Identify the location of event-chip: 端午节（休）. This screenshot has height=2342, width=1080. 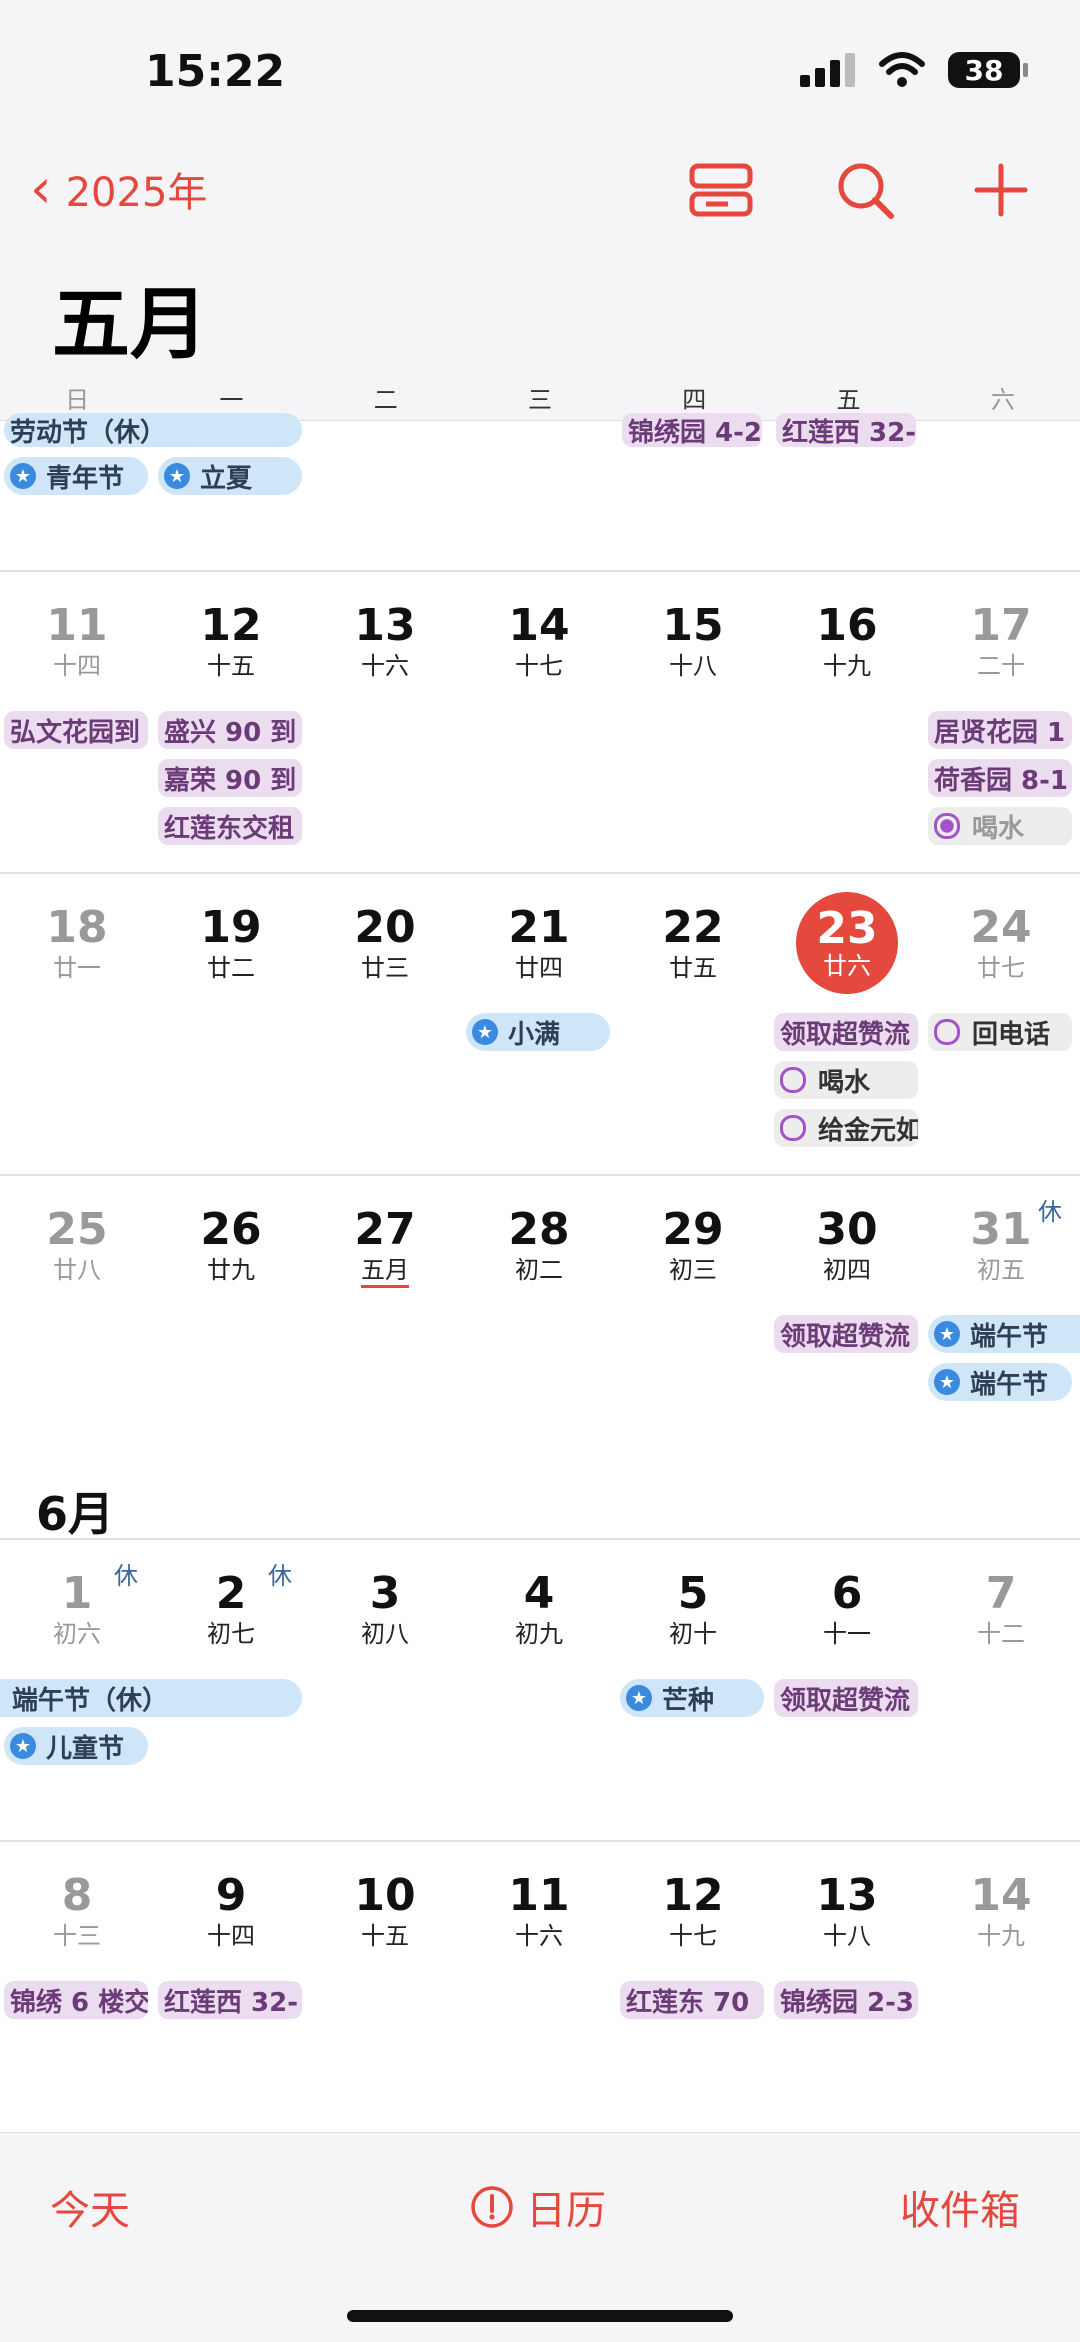
(151, 1698).